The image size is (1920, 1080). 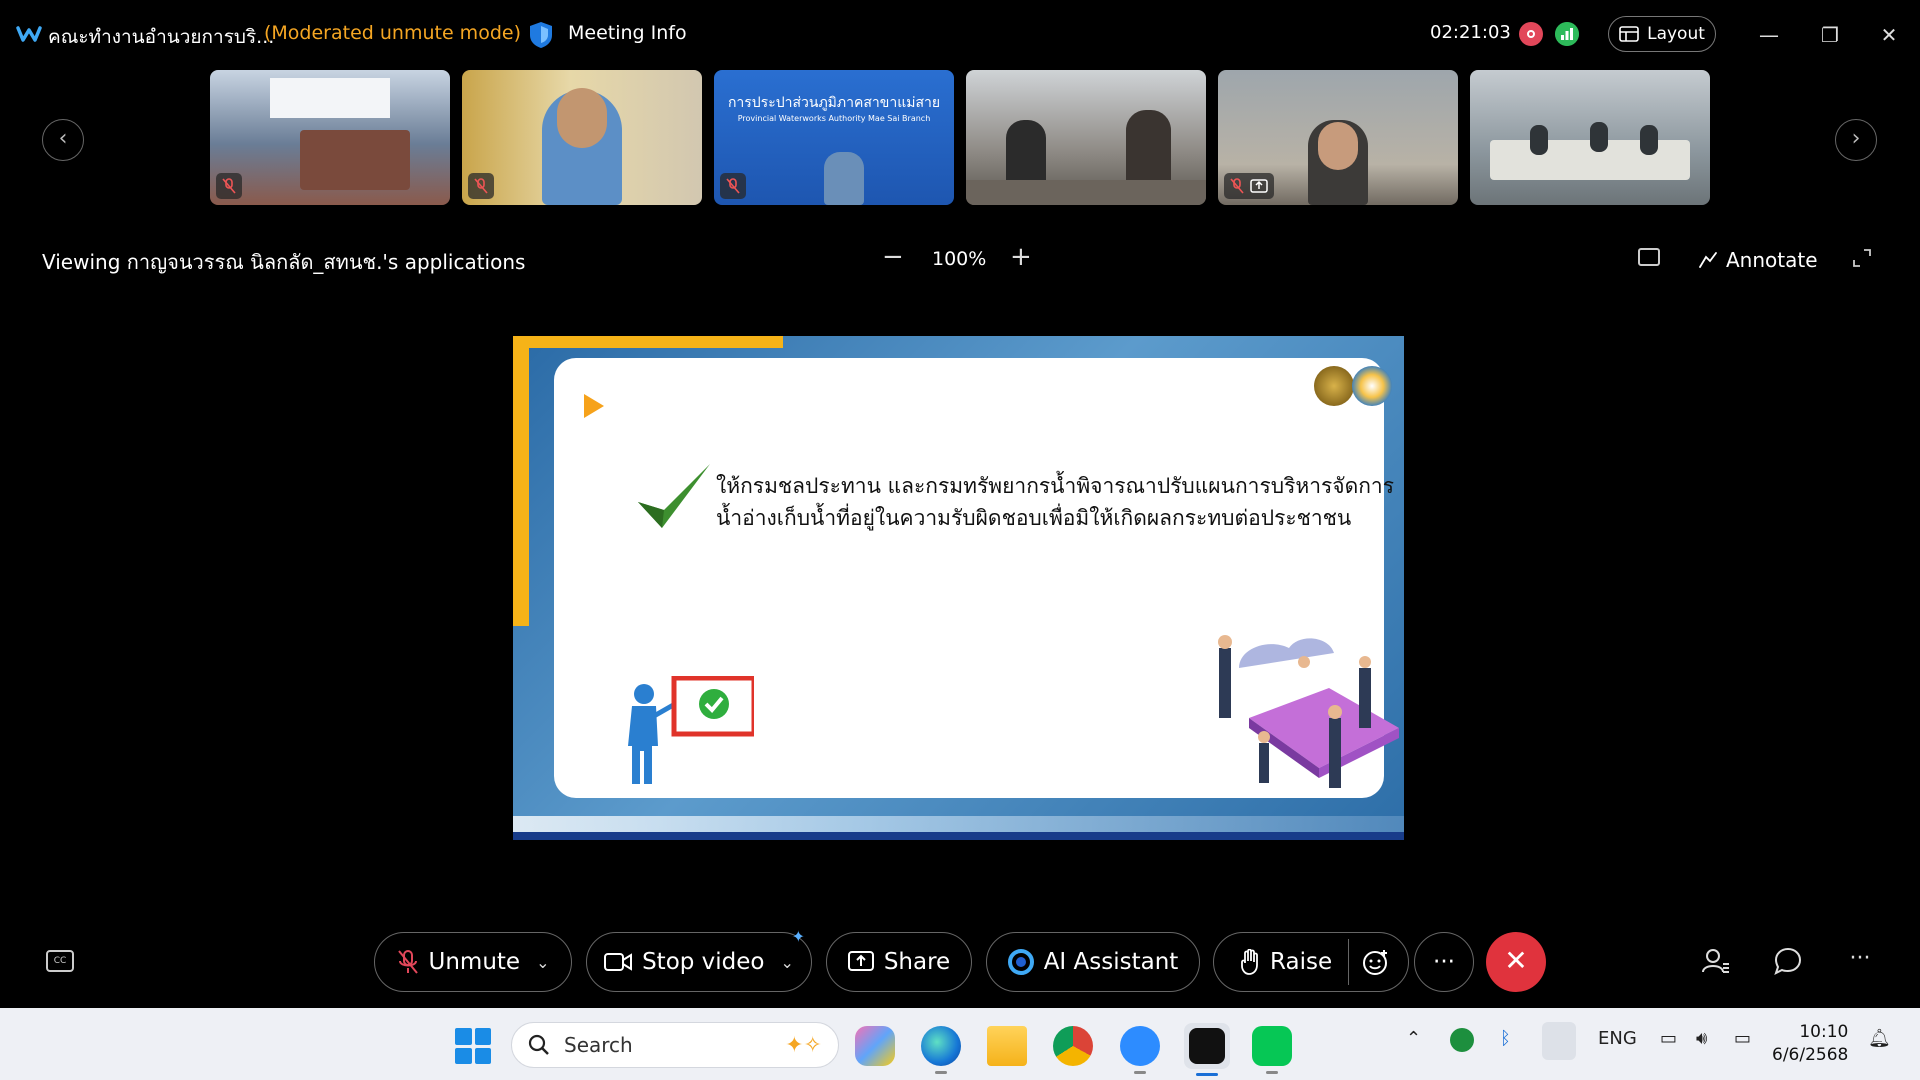 I want to click on more-options-button: ···, so click(x=1444, y=962).